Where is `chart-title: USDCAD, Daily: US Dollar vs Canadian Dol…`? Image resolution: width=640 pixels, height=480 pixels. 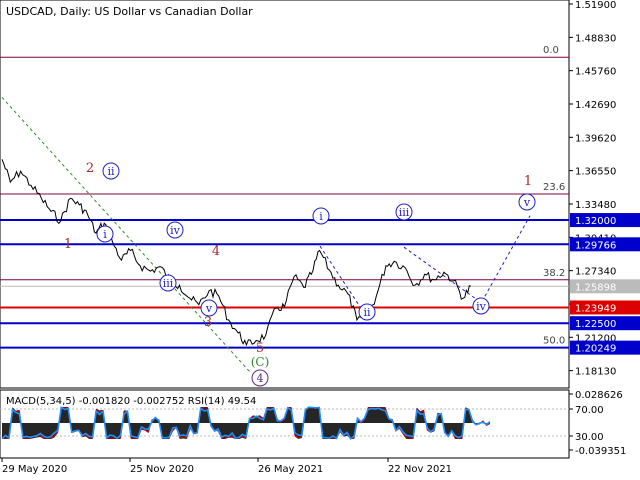 chart-title: USDCAD, Daily: US Dollar vs Canadian Dol… is located at coordinates (129, 11).